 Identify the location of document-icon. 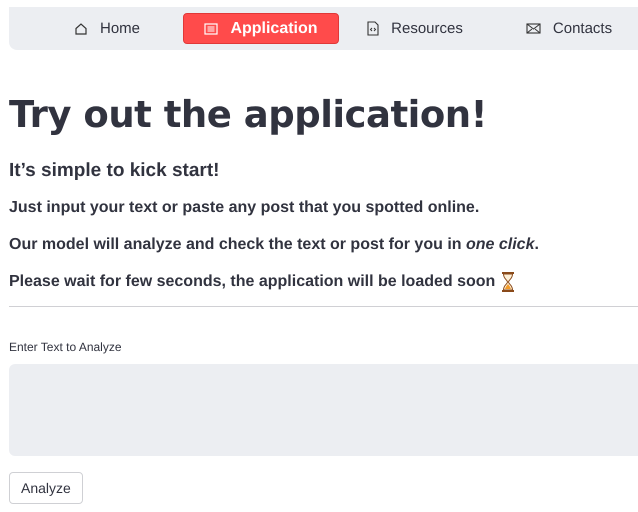
(211, 28).